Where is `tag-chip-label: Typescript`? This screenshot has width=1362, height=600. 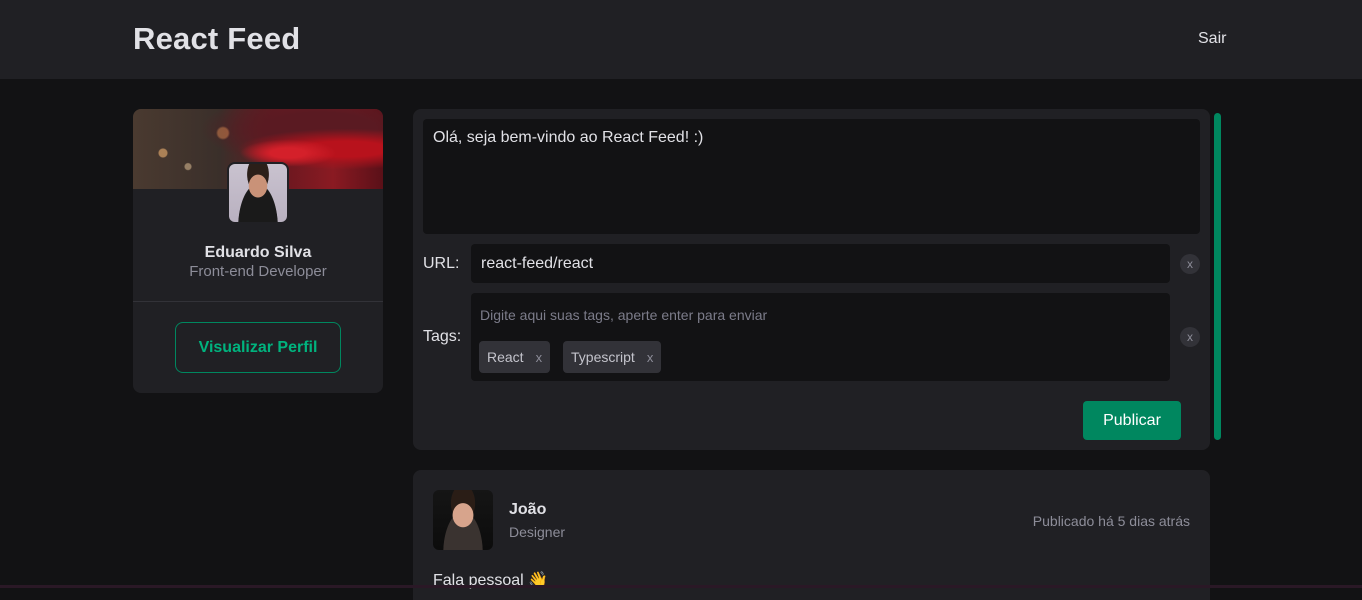
tag-chip-label: Typescript is located at coordinates (603, 357).